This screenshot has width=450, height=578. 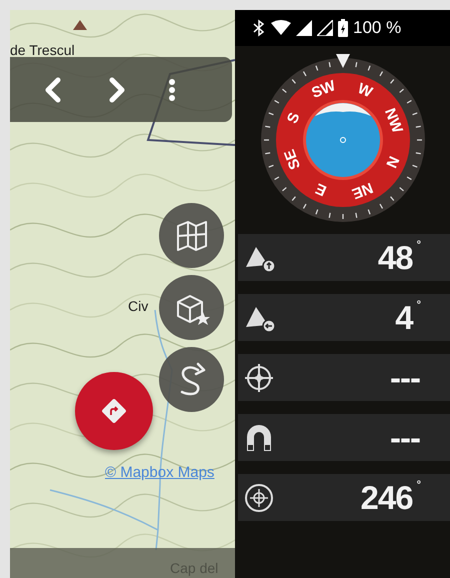 What do you see at coordinates (343, 28) in the screenshot?
I see `battery-icon` at bounding box center [343, 28].